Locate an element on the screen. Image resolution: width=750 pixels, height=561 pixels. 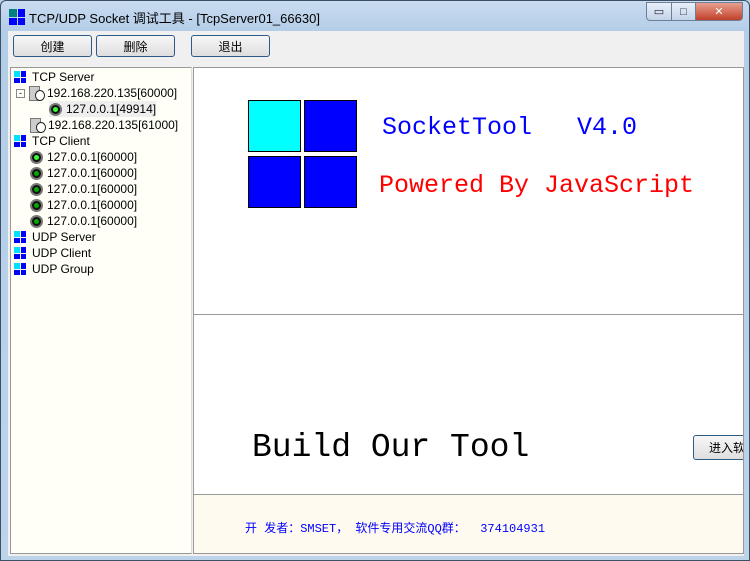
tree-item-server-client: 127.0.0.1[49914] is located at coordinates (103, 109).